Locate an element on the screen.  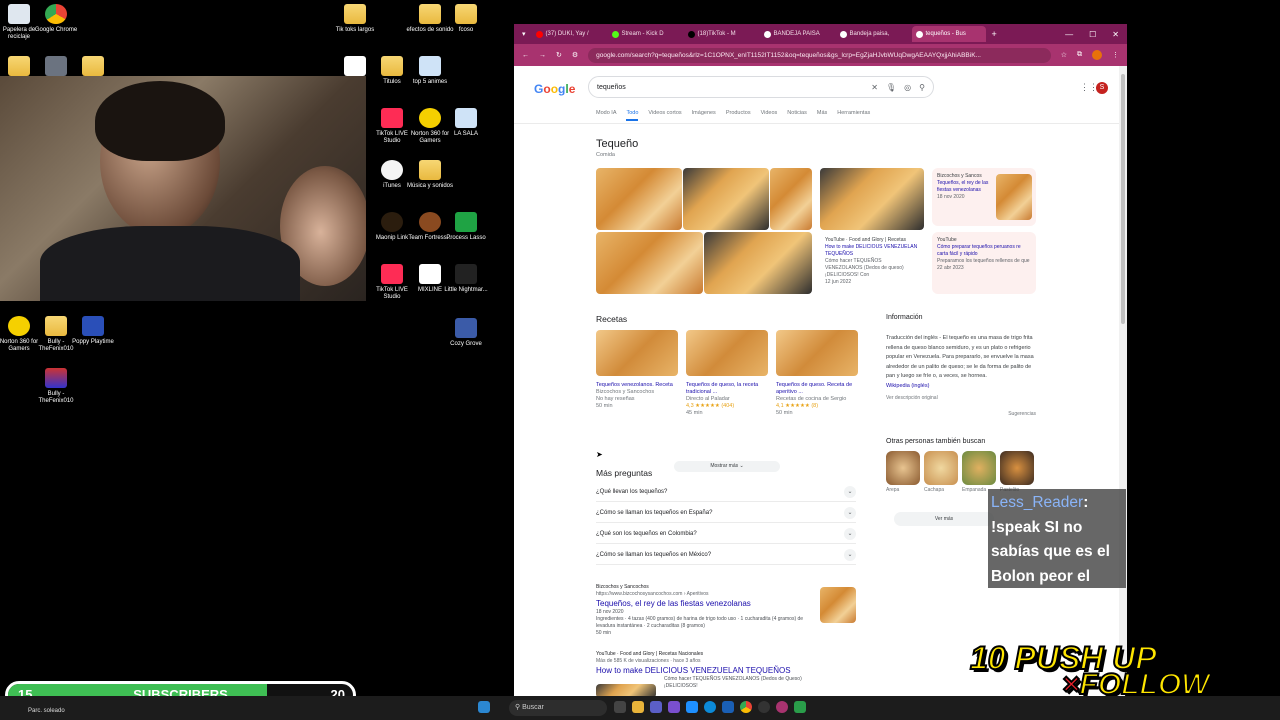
tab-bandeja-1: BANDEJA PAISA is located at coordinates (797, 34).